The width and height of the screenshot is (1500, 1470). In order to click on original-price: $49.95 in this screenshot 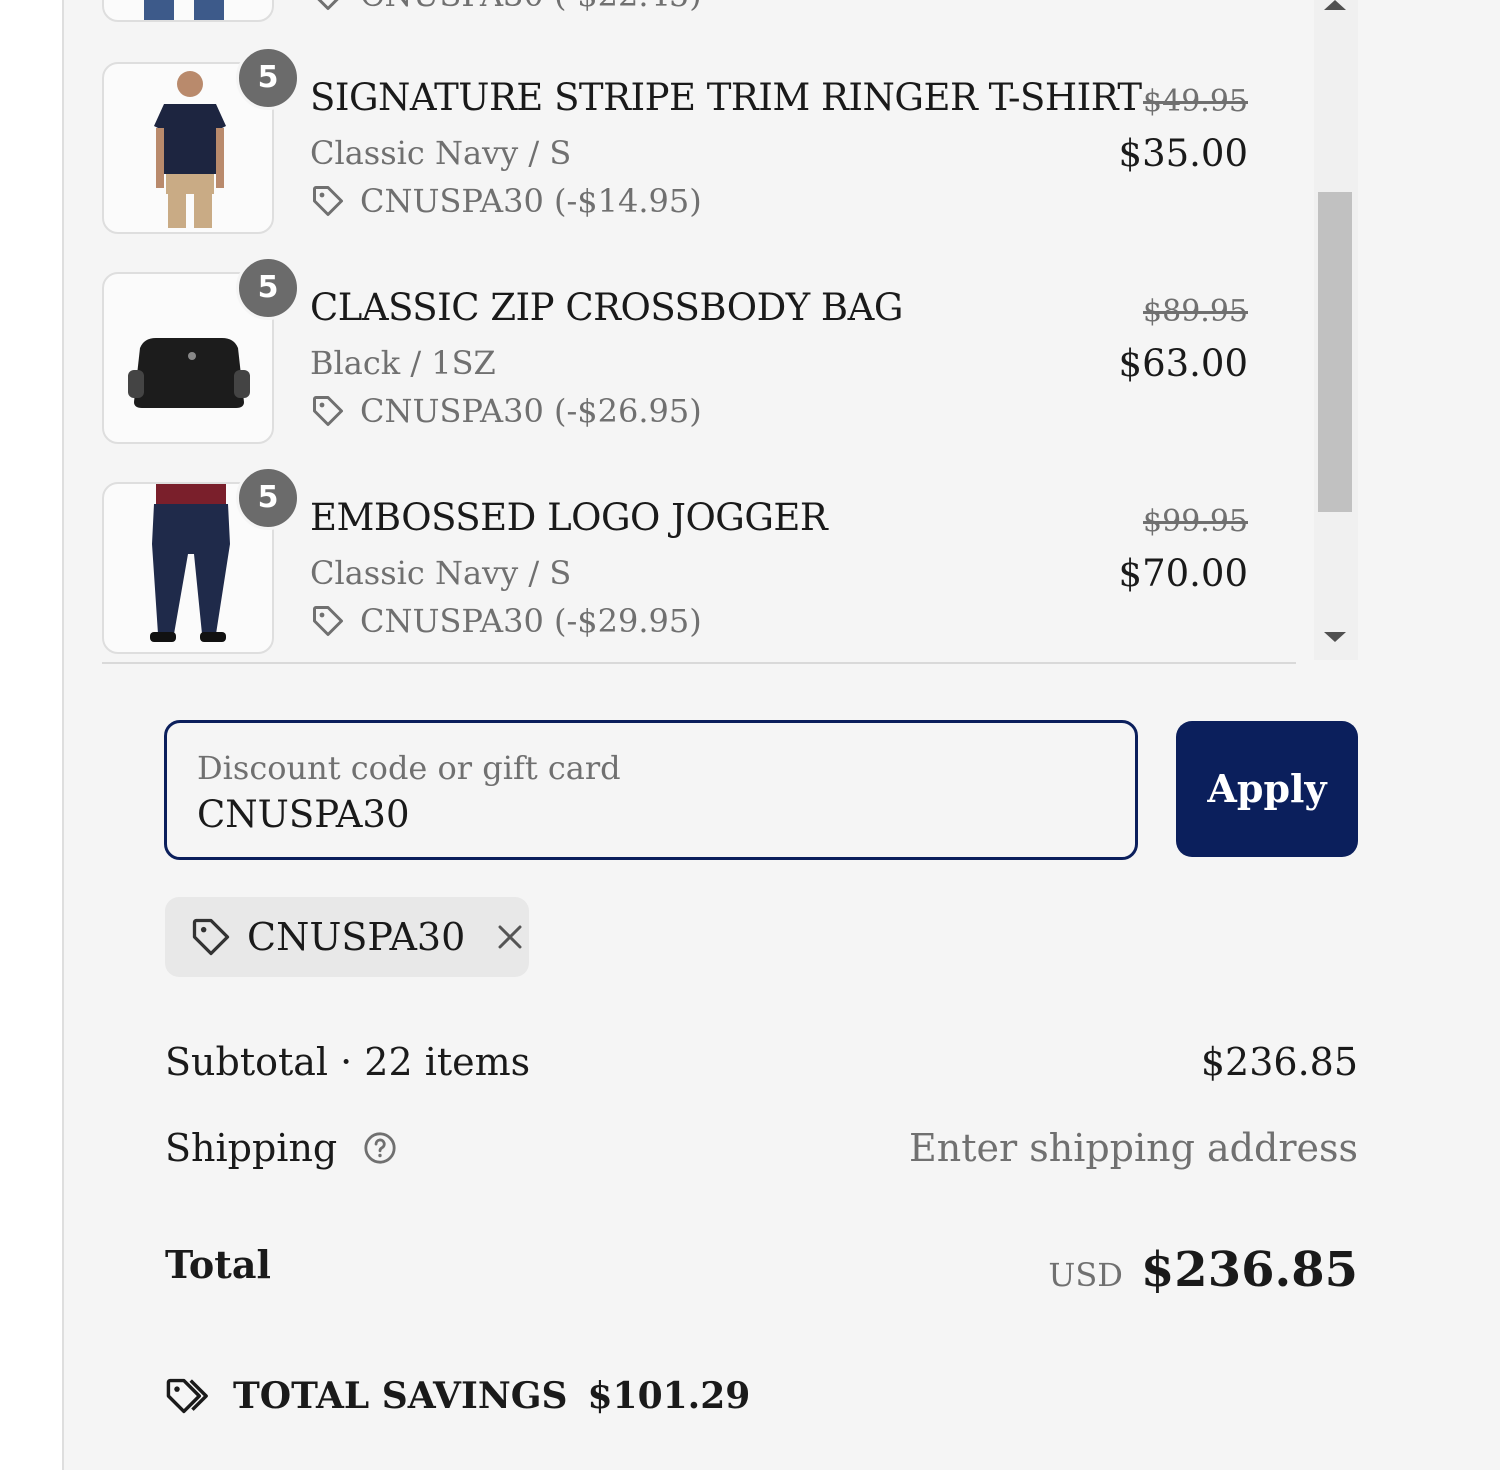, I will do `click(1195, 101)`.